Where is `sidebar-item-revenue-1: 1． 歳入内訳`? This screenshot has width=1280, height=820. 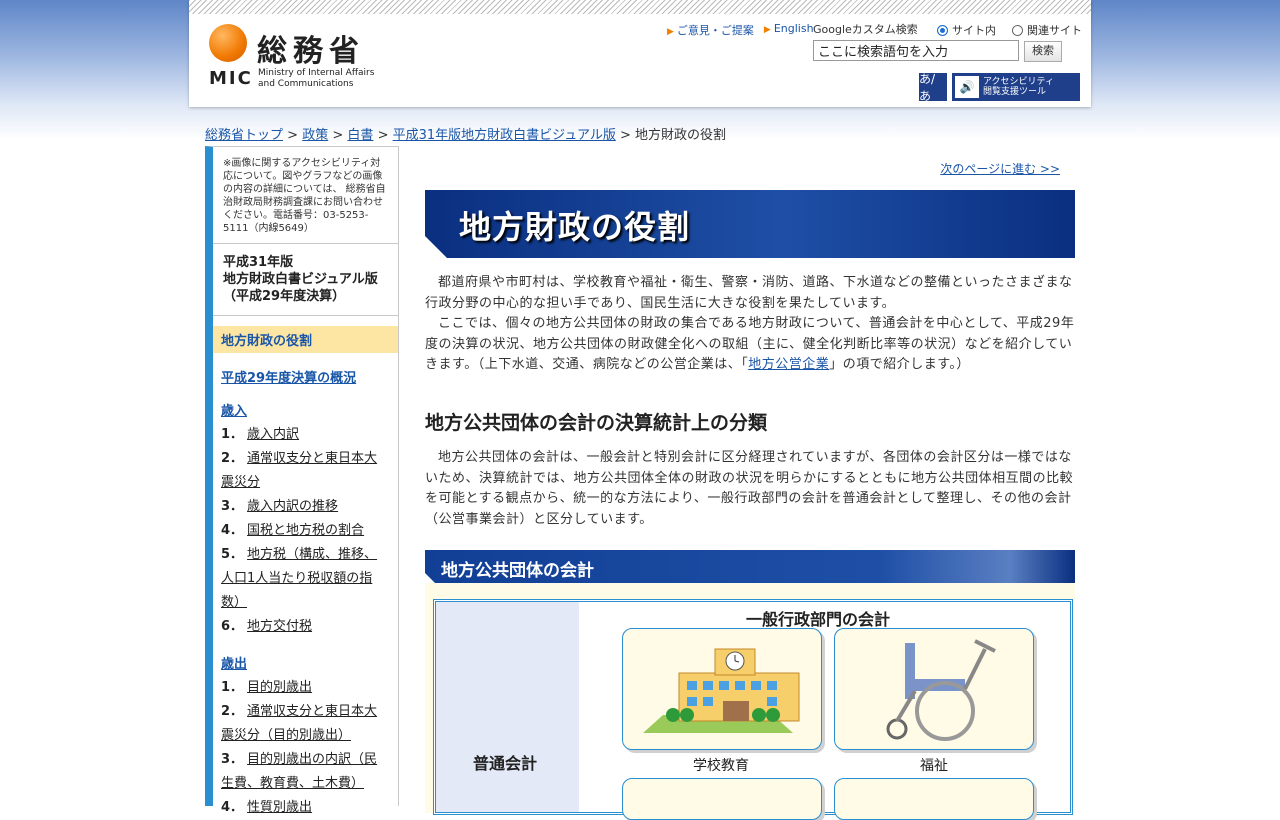
sidebar-item-revenue-1: 1． 歳入内訳 is located at coordinates (305, 435).